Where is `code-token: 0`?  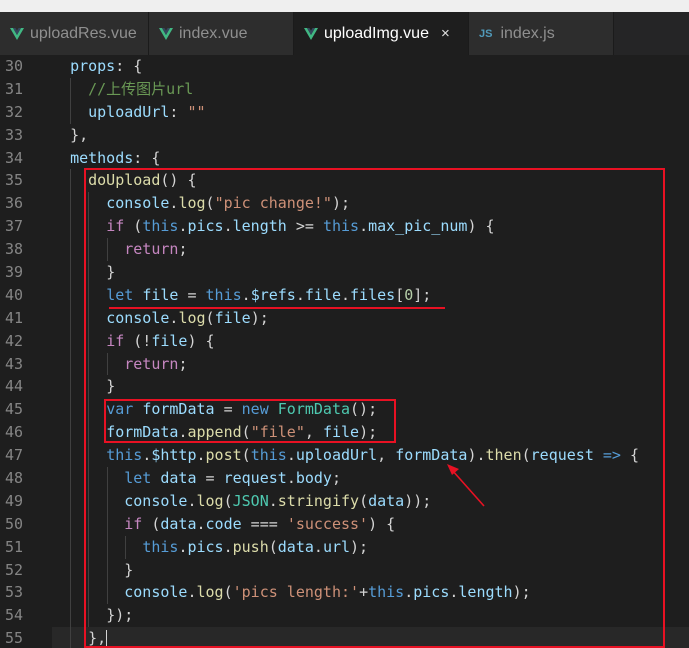
code-token: 0 is located at coordinates (409, 294).